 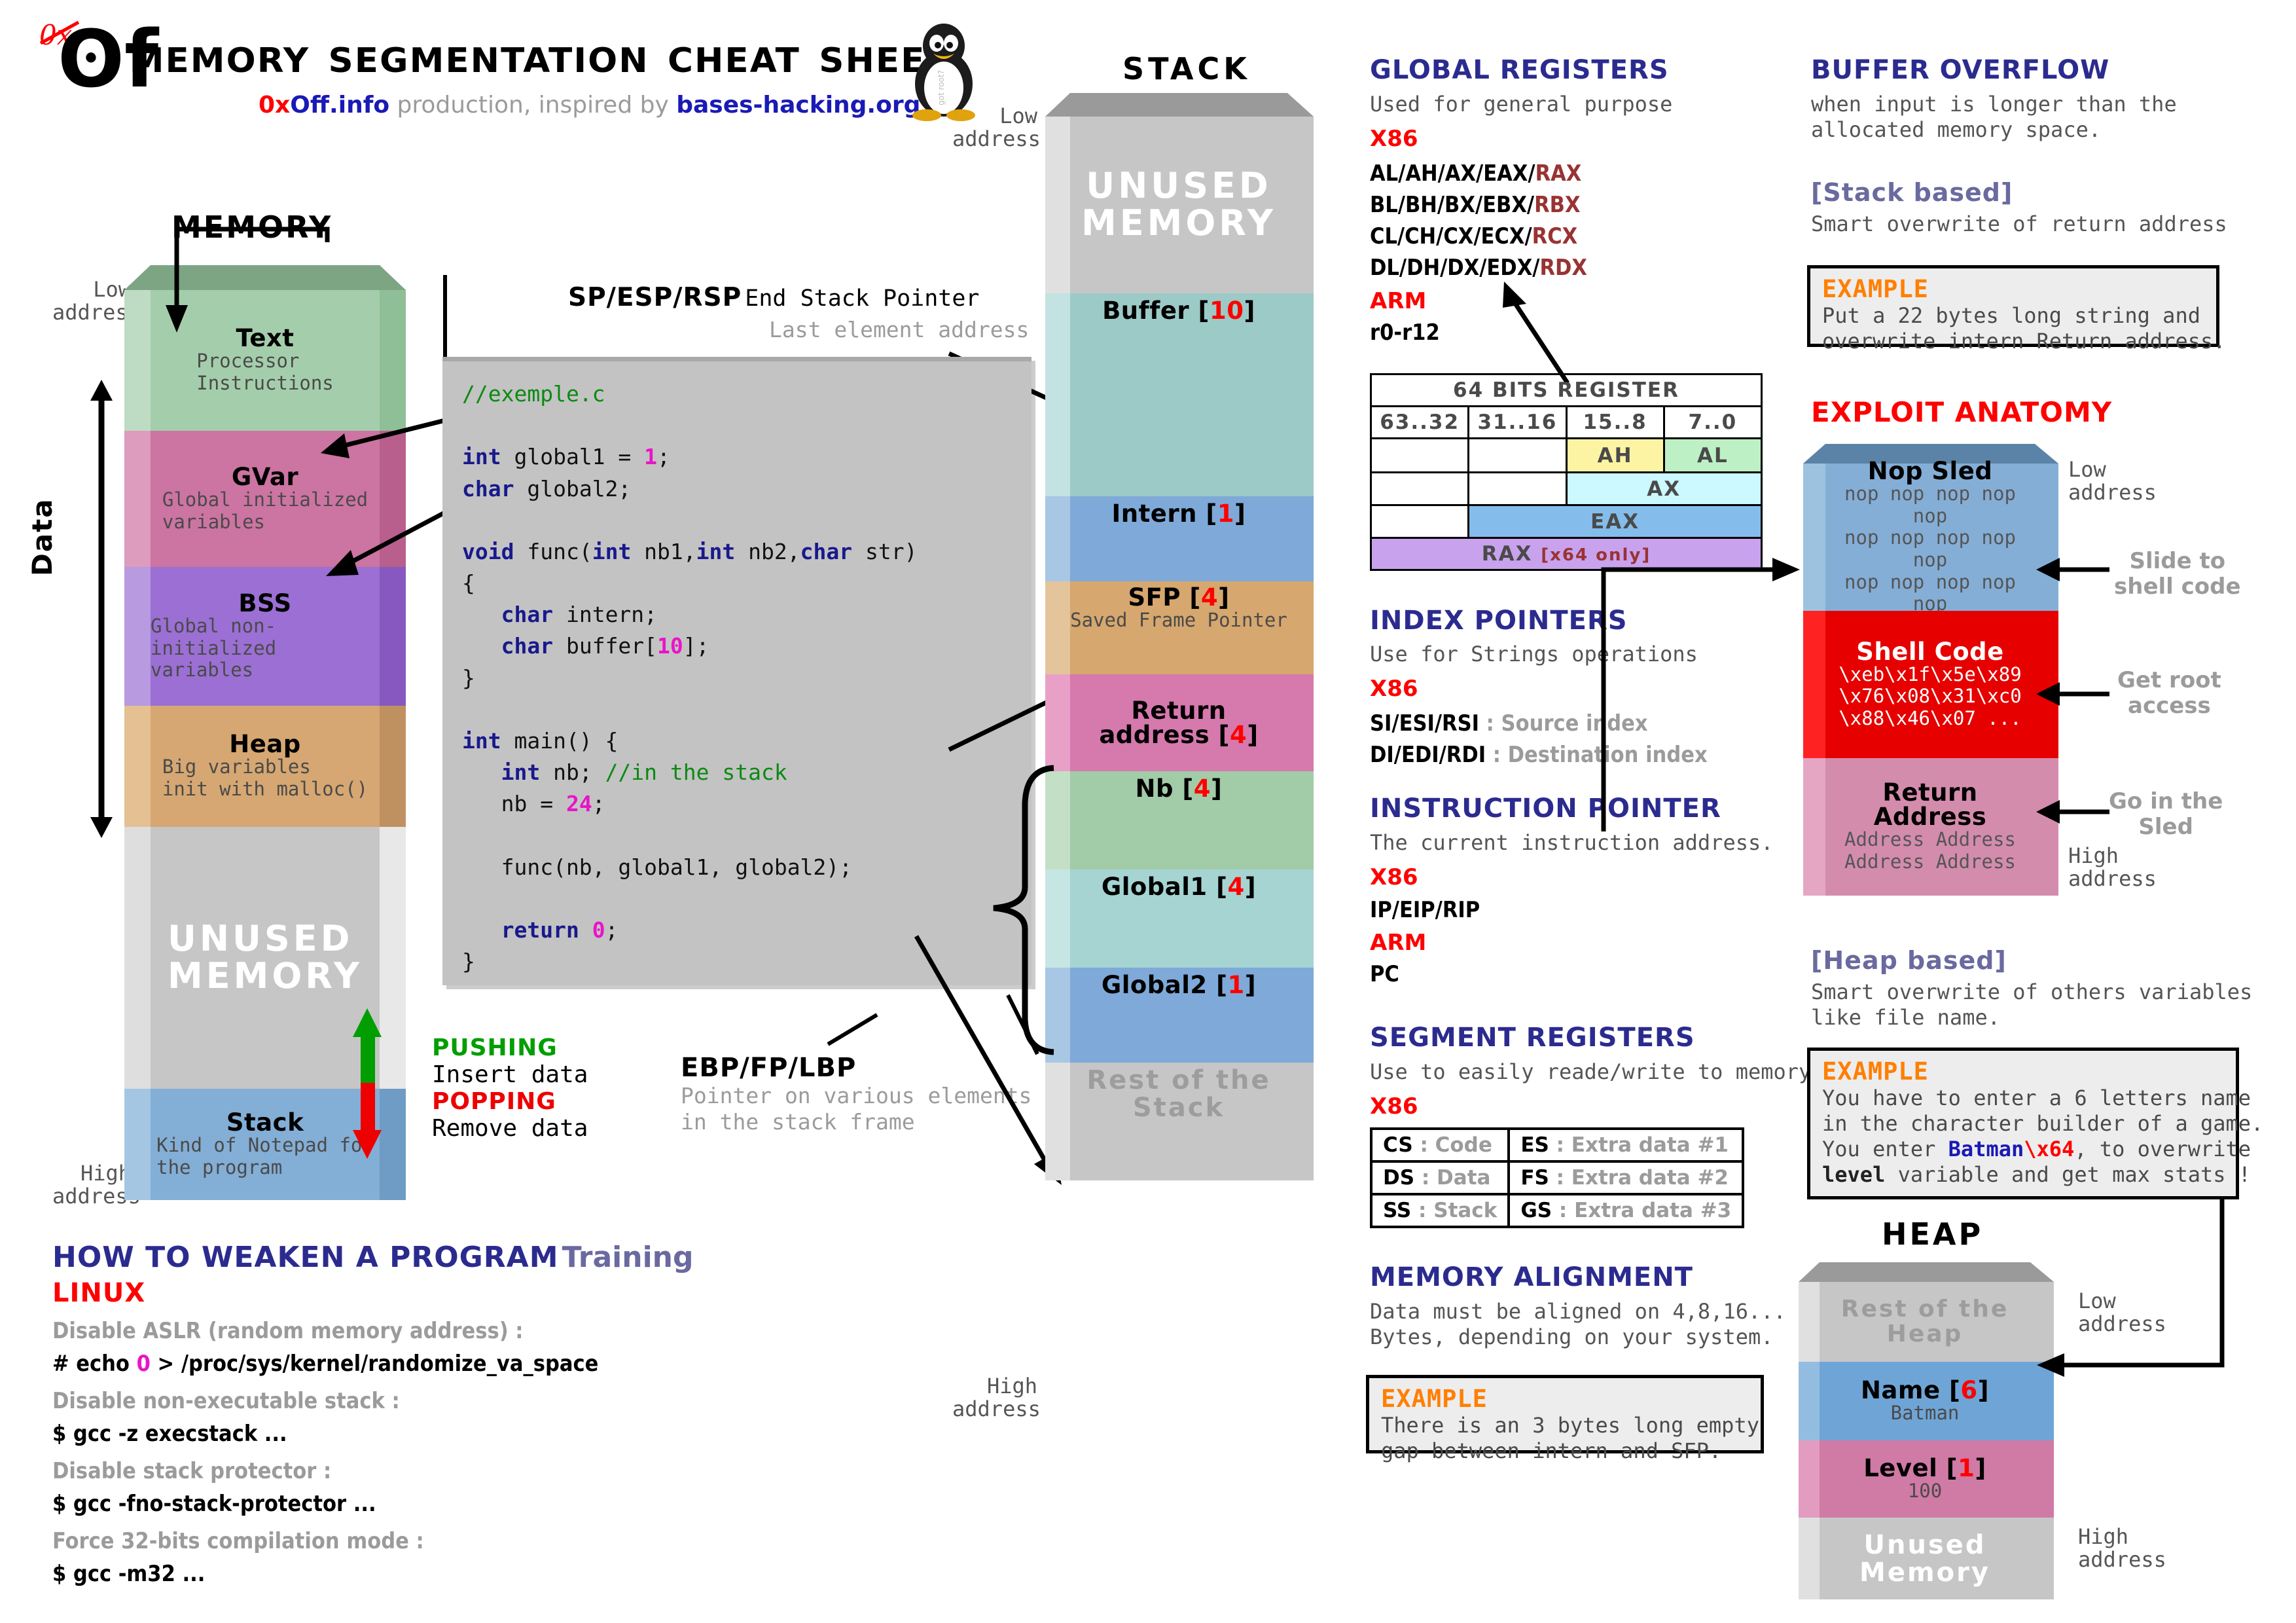 I want to click on exploit-block-sub: Address Address Address Address, so click(x=1930, y=850).